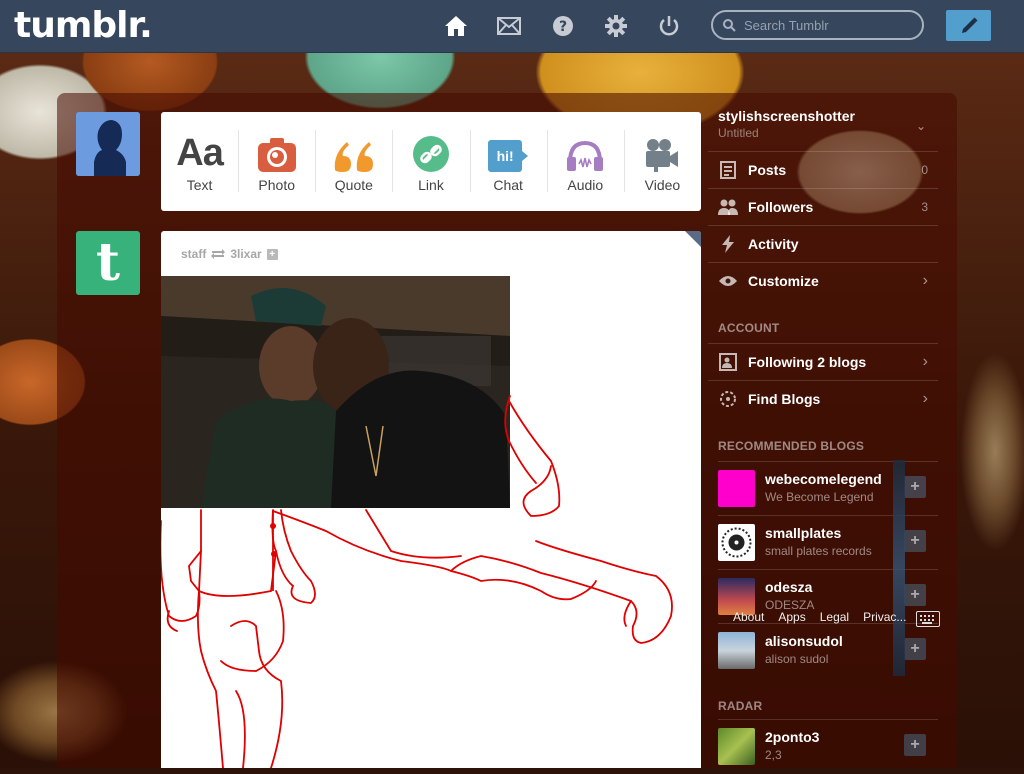  I want to click on post-chat-button: hi! Chat, so click(508, 161).